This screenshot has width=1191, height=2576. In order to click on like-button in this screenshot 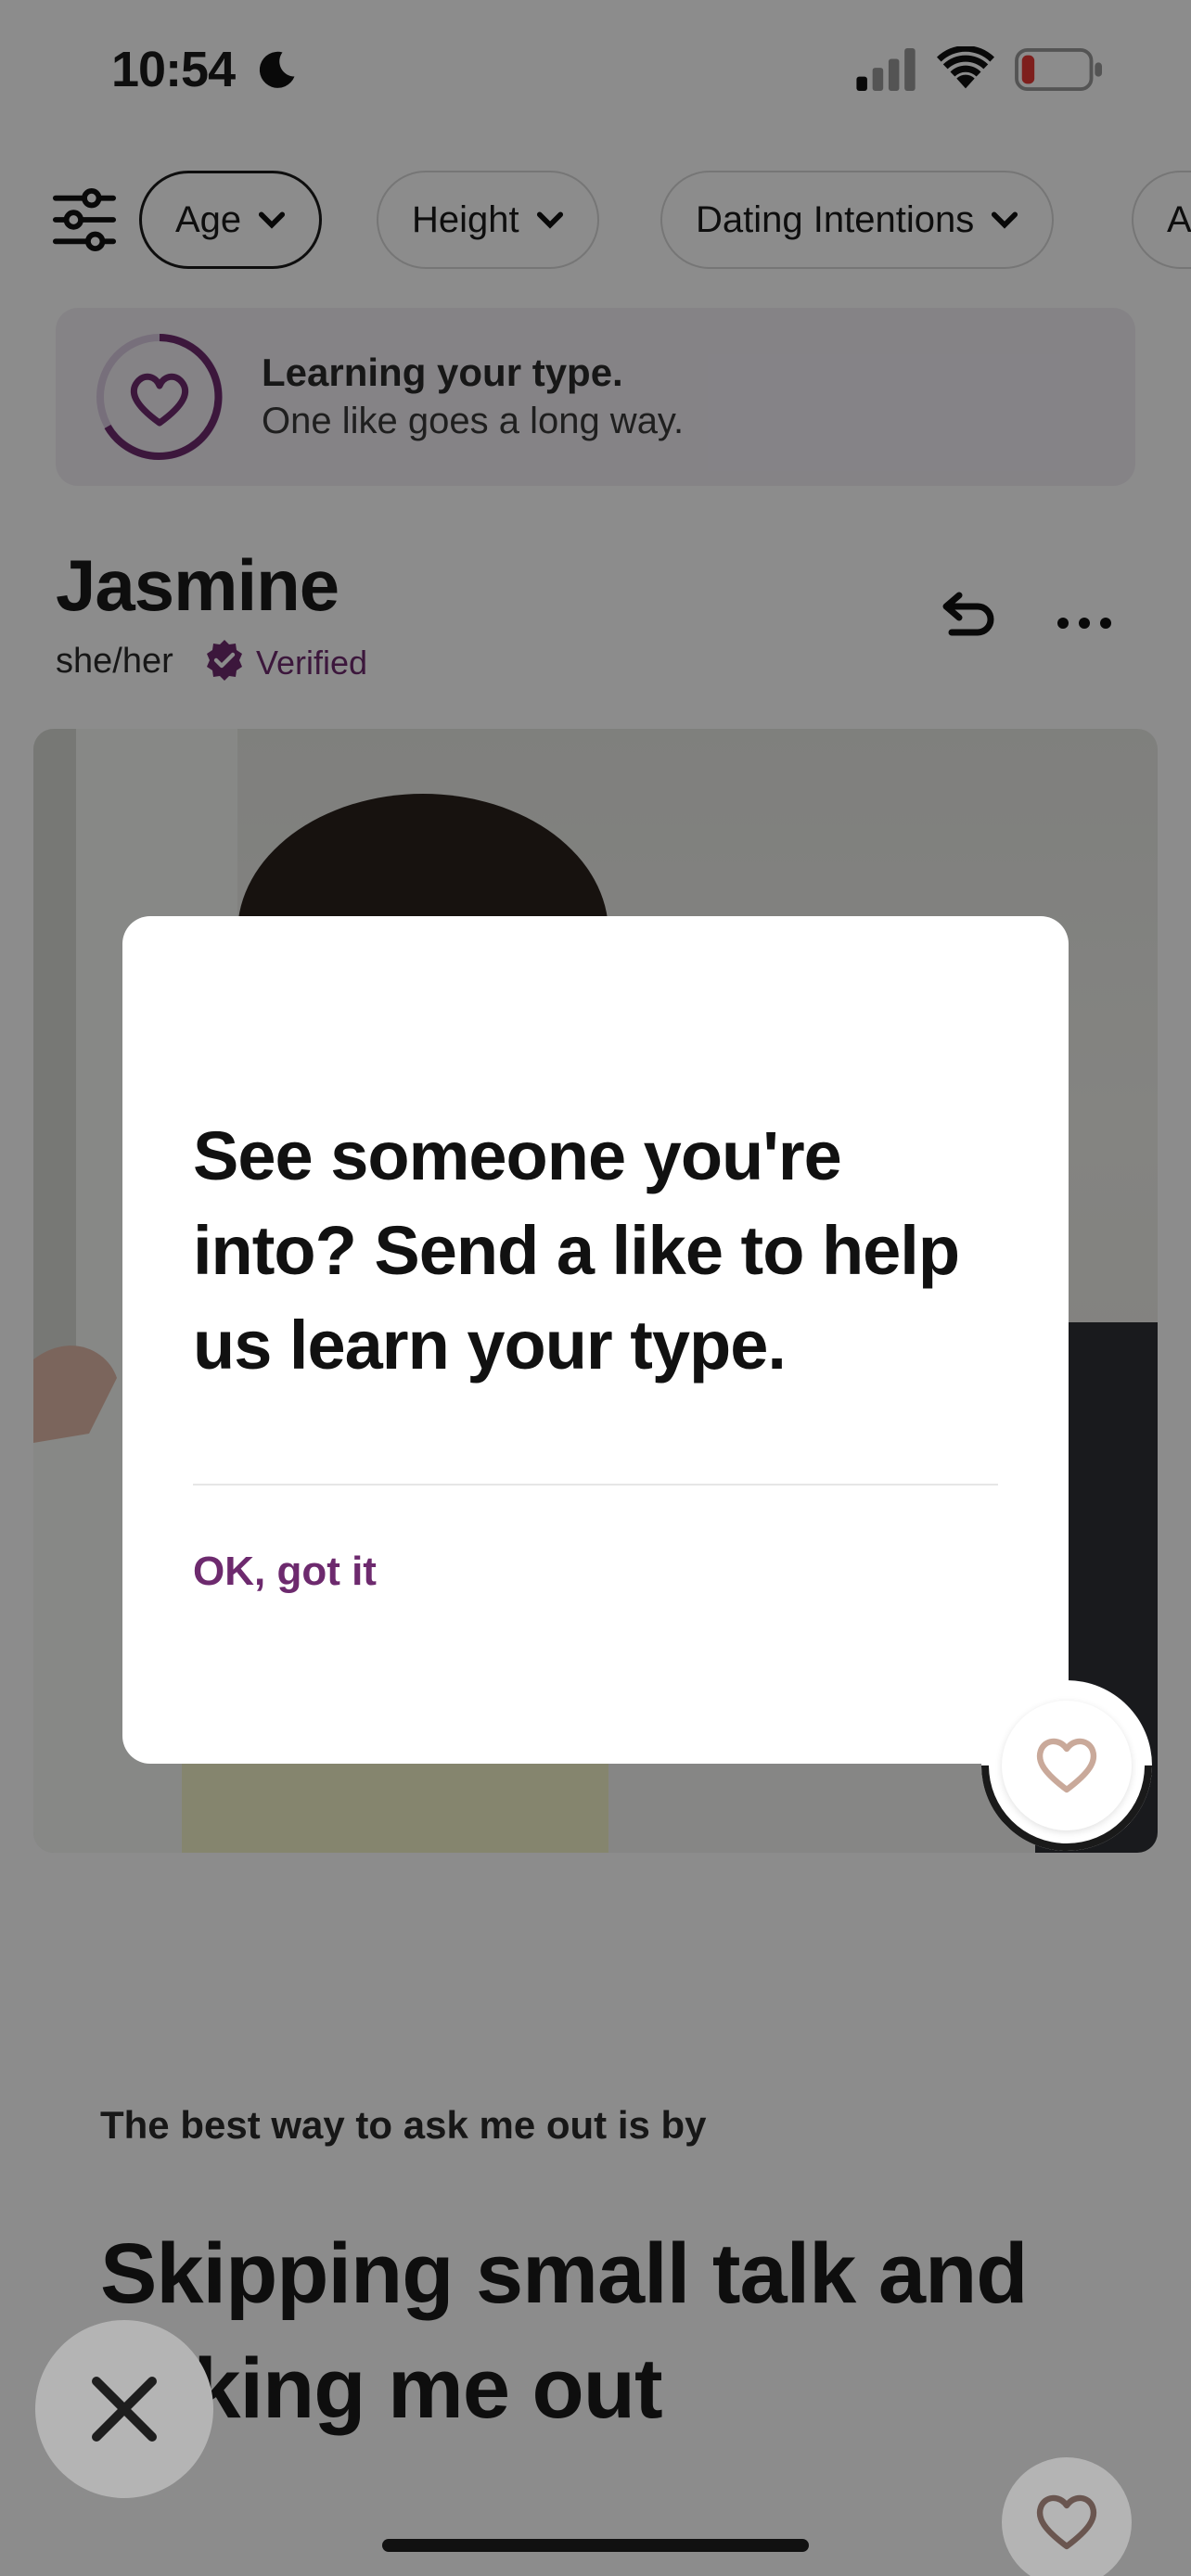, I will do `click(1067, 1766)`.